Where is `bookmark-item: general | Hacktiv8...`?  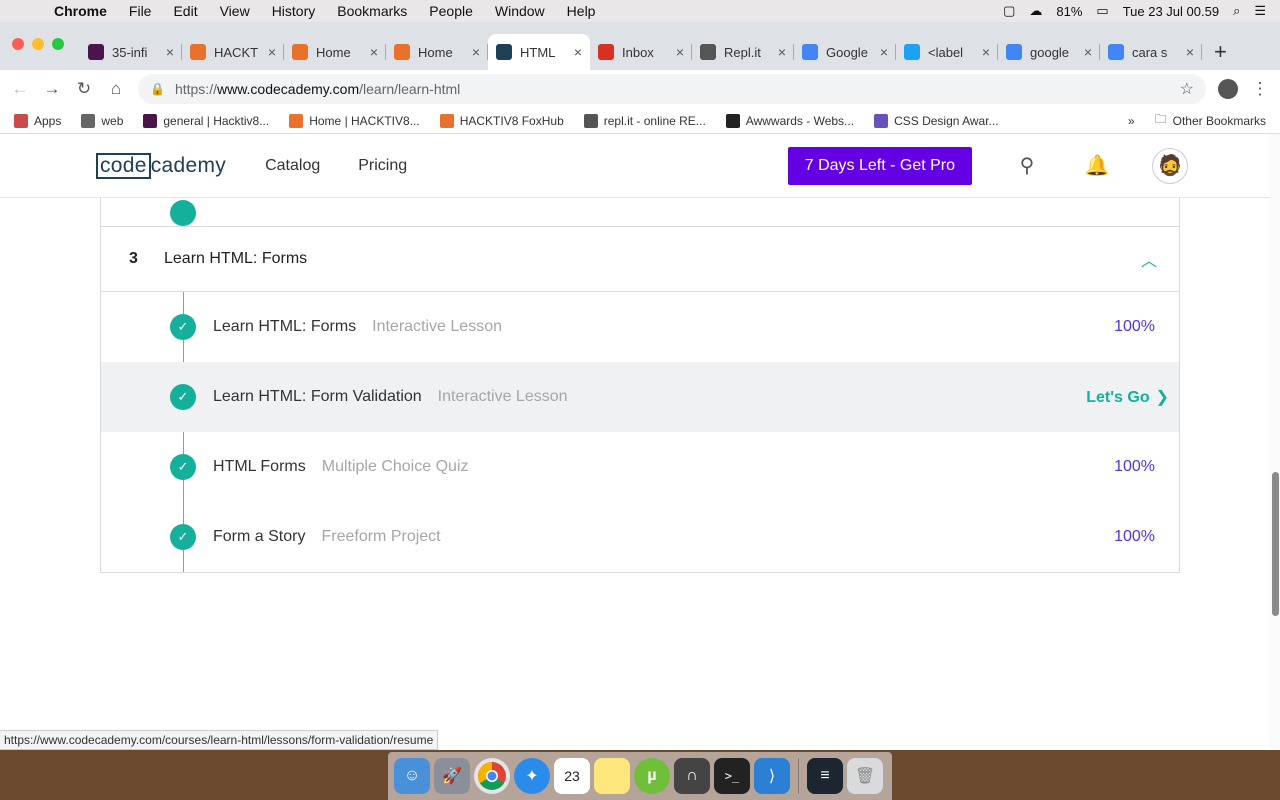
bookmark-item: general | Hacktiv8... is located at coordinates (206, 120).